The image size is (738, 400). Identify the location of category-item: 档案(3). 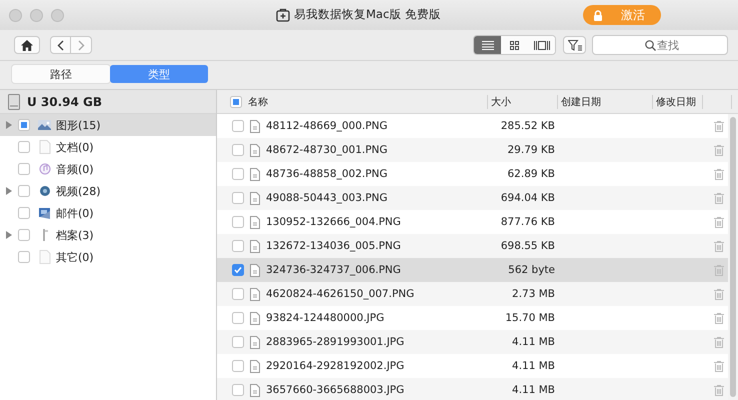
(108, 235).